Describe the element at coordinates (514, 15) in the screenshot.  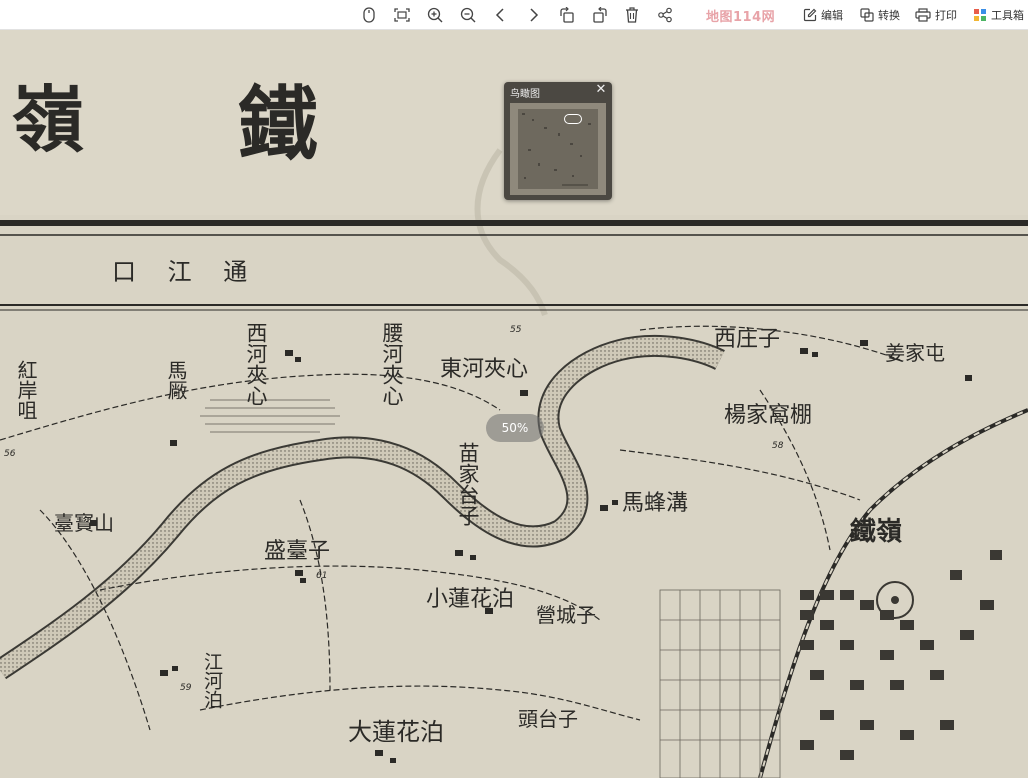
I see `toolbar: 地图114网 编辑 转换 打印 工具箱` at that location.